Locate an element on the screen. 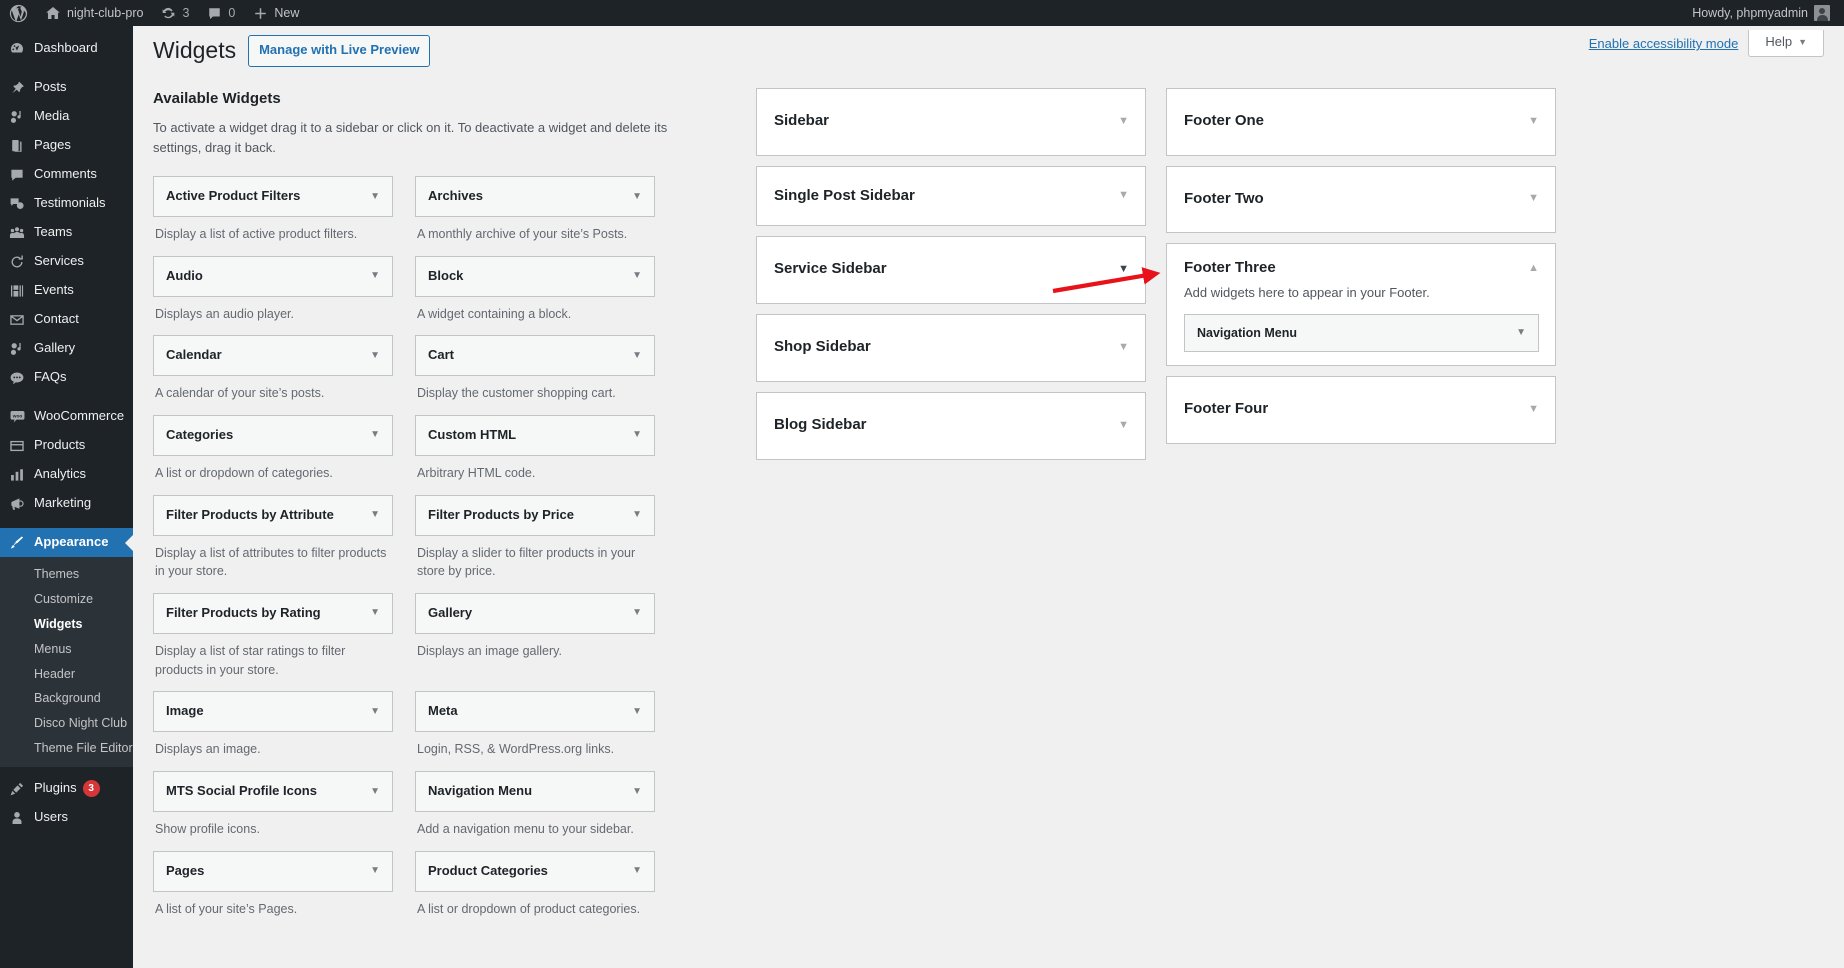  sidebar-area-toggle: Footer Four ▼ is located at coordinates (1361, 410).